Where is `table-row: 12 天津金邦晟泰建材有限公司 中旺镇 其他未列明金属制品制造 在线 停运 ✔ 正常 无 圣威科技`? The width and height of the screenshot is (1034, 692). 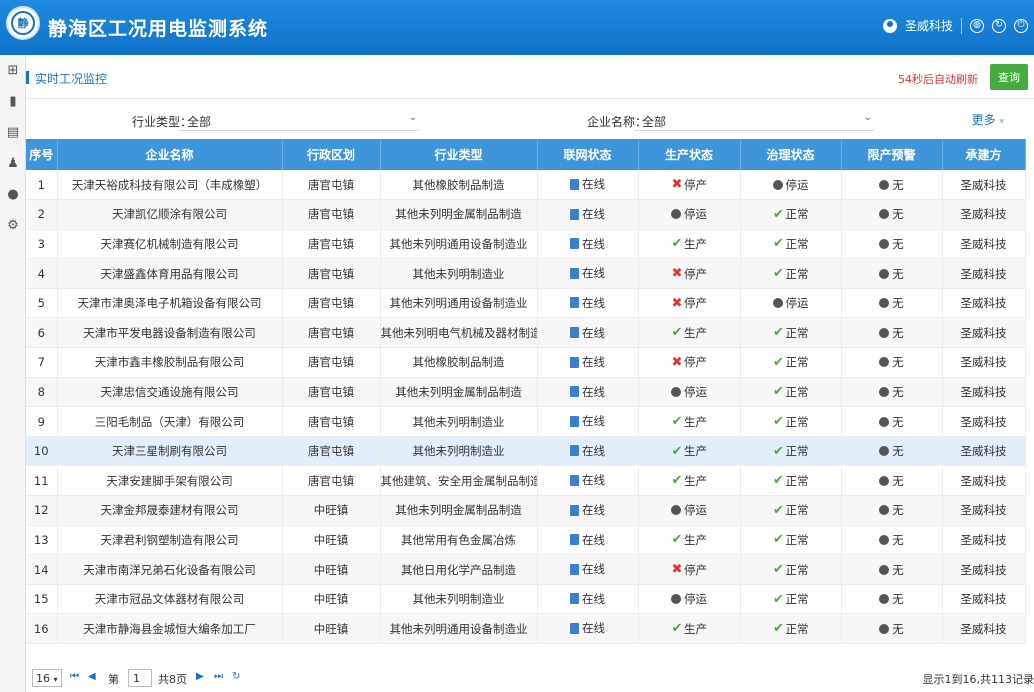
table-row: 12 天津金邦晟泰建材有限公司 中旺镇 其他未列明金属制品制造 在线 停运 ✔ 正常 无 圣威科技 is located at coordinates (526, 510).